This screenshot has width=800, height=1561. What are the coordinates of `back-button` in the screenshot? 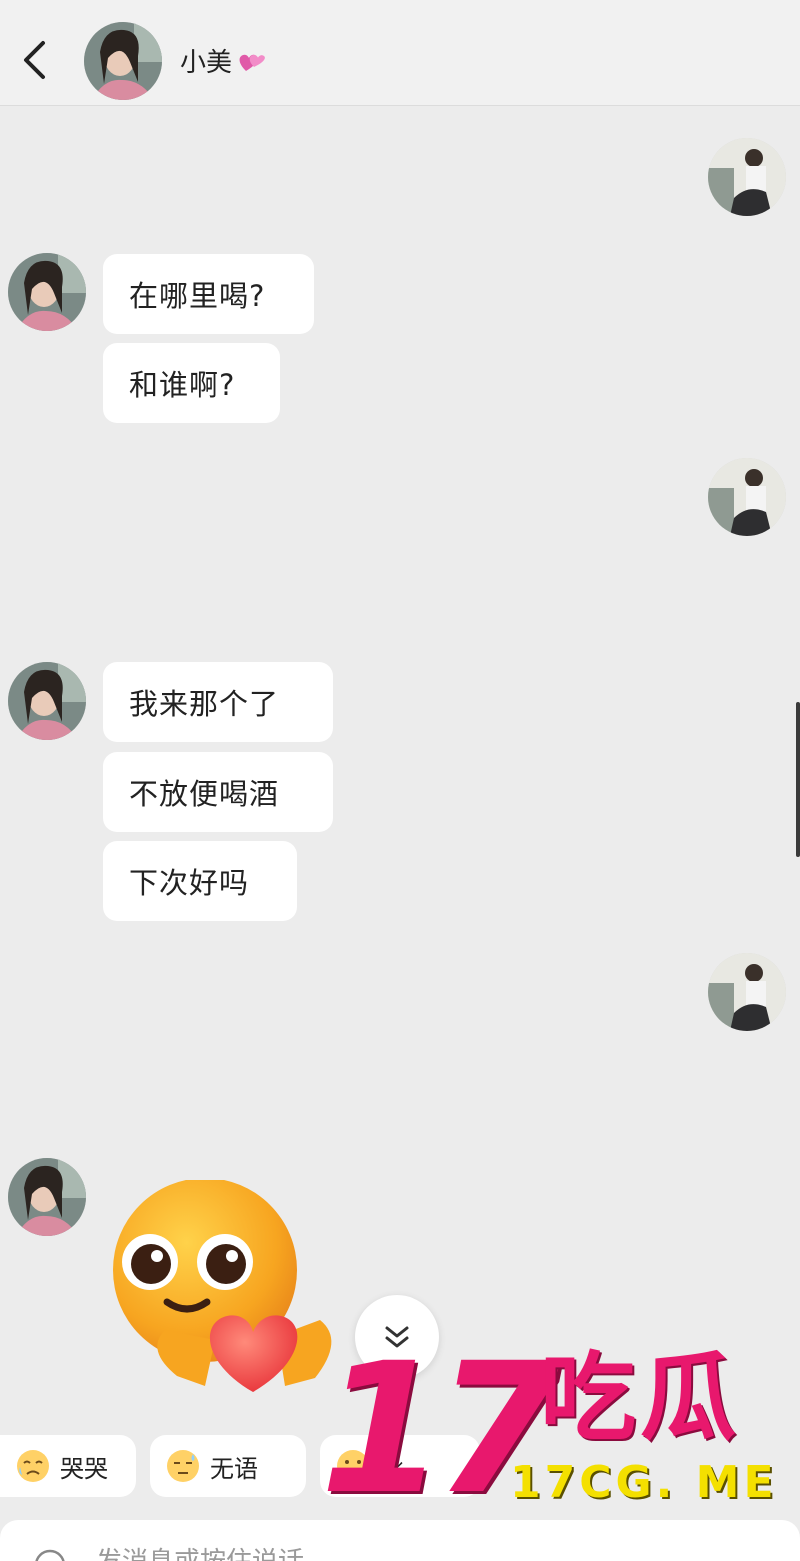 It's located at (34, 60).